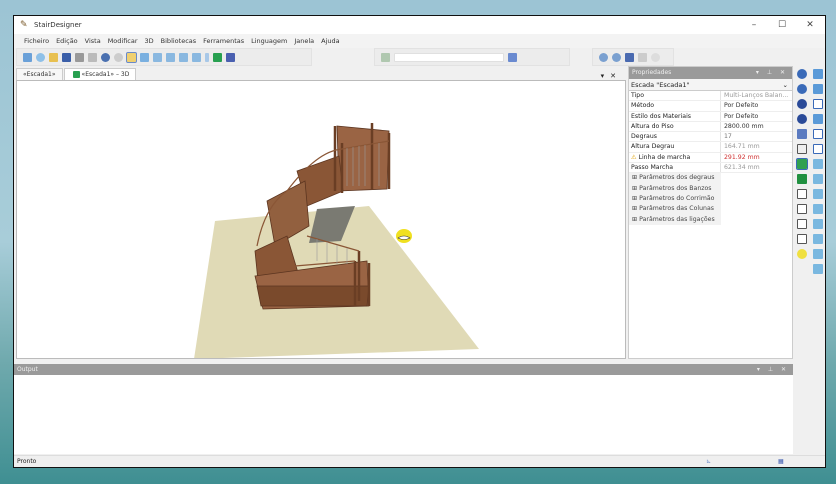 The height and width of the screenshot is (484, 836). I want to click on property-group: ⊞ Parâmetros das Colunas, so click(675, 209).